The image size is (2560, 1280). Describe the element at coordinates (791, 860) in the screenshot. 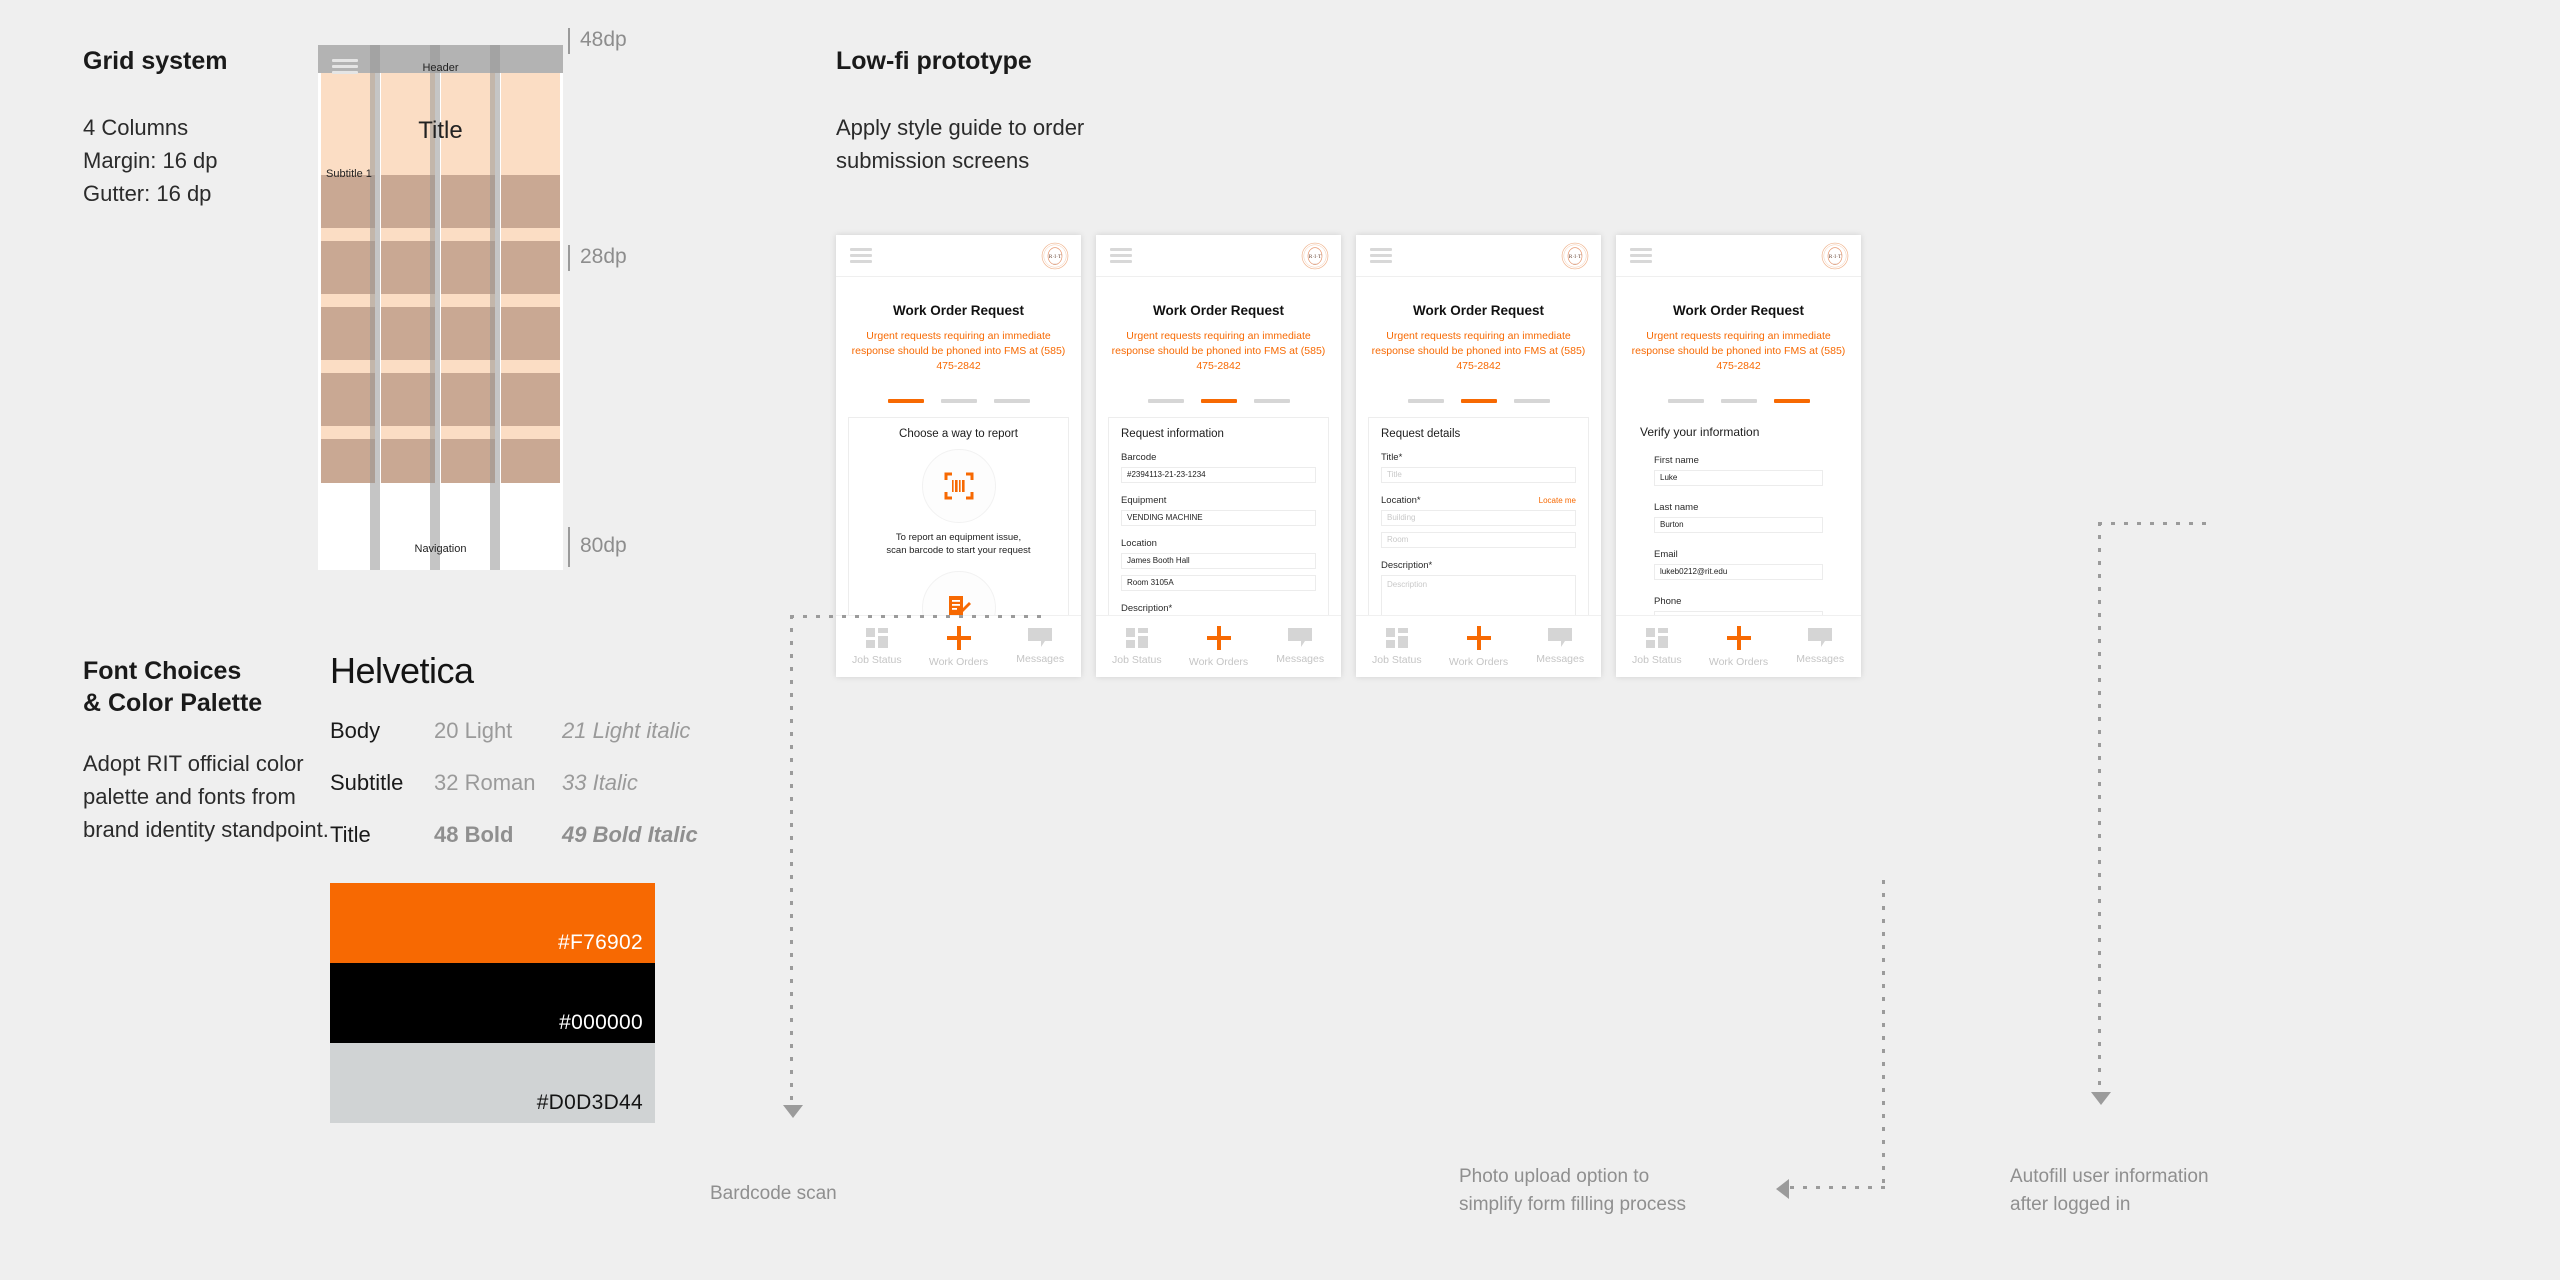

I see `connector-barcode-v` at that location.